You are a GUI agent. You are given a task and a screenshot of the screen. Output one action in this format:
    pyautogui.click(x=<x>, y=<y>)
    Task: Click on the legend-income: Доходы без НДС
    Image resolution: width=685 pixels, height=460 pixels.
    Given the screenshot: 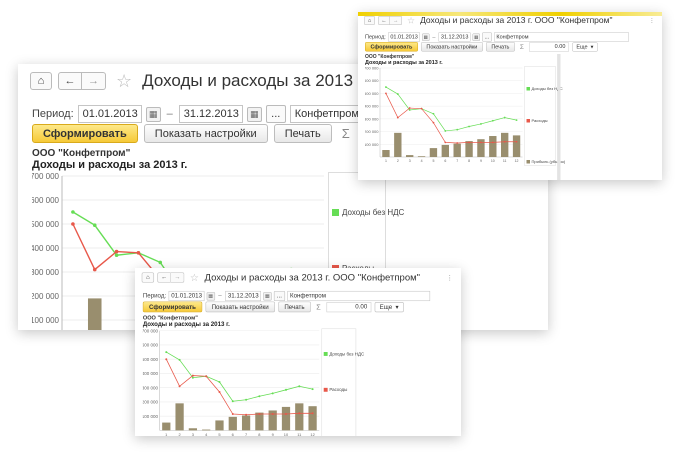 What is the action you would take?
    pyautogui.click(x=344, y=354)
    